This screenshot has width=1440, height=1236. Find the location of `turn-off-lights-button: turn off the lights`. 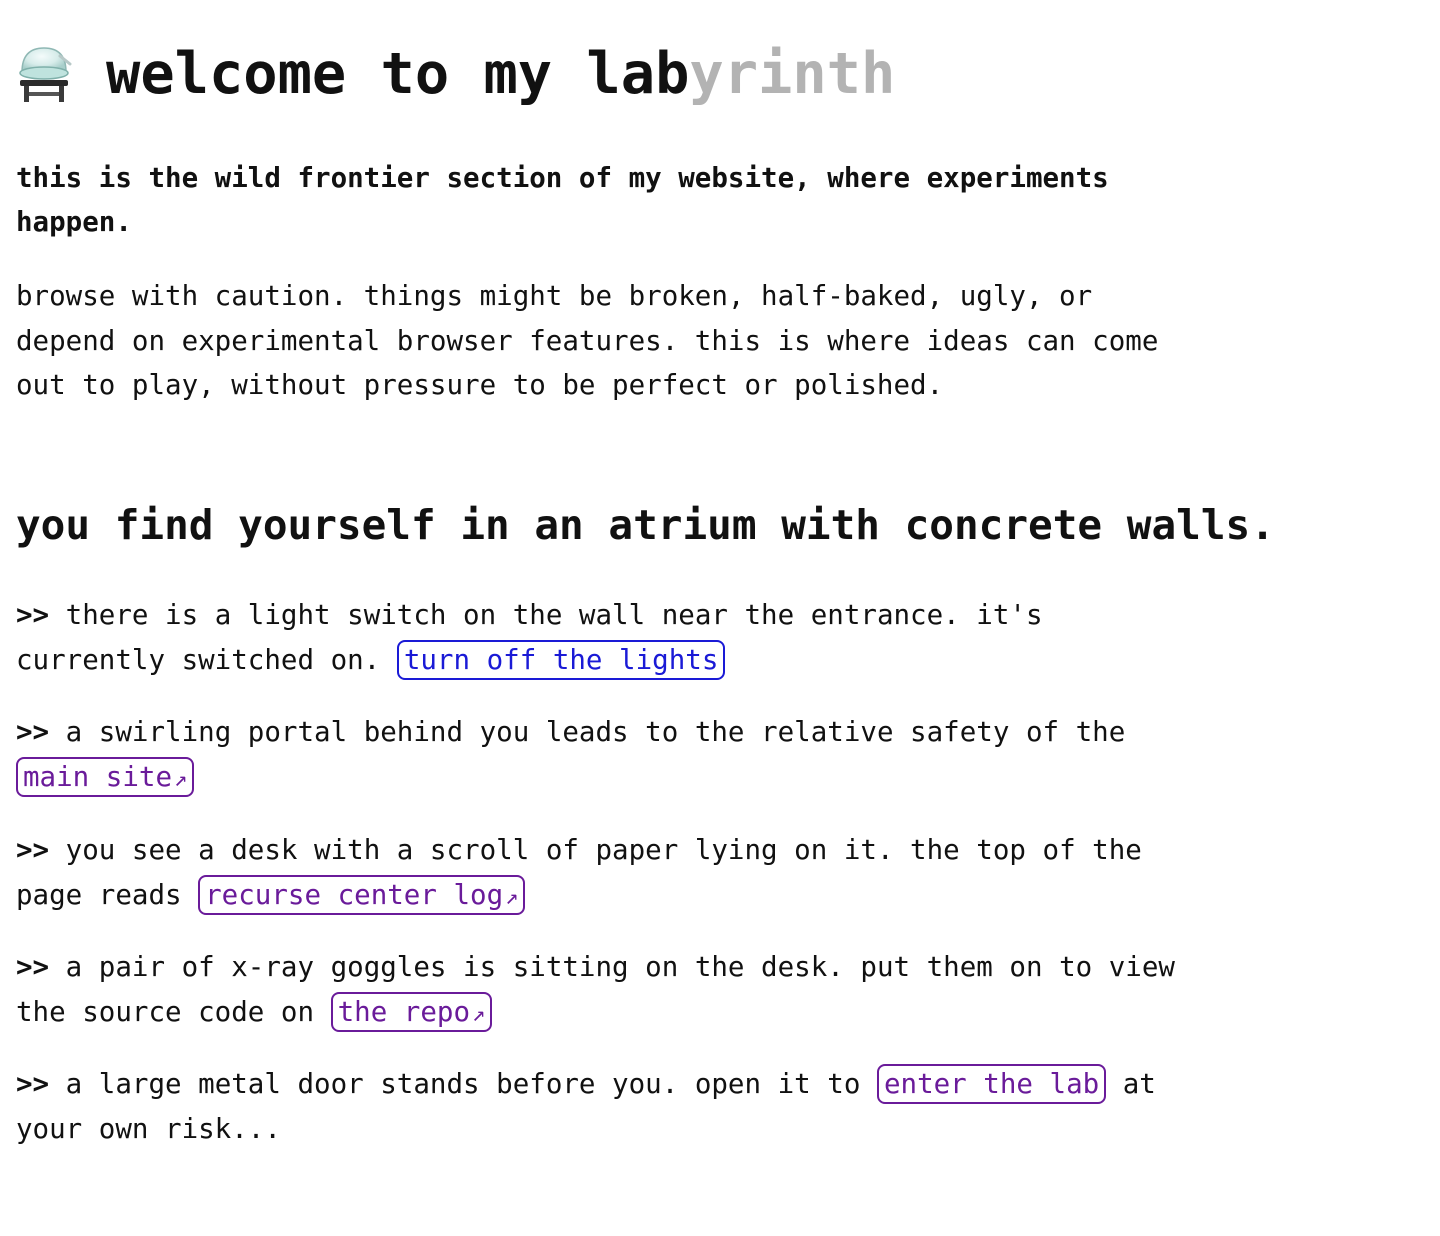

turn-off-lights-button: turn off the lights is located at coordinates (561, 659).